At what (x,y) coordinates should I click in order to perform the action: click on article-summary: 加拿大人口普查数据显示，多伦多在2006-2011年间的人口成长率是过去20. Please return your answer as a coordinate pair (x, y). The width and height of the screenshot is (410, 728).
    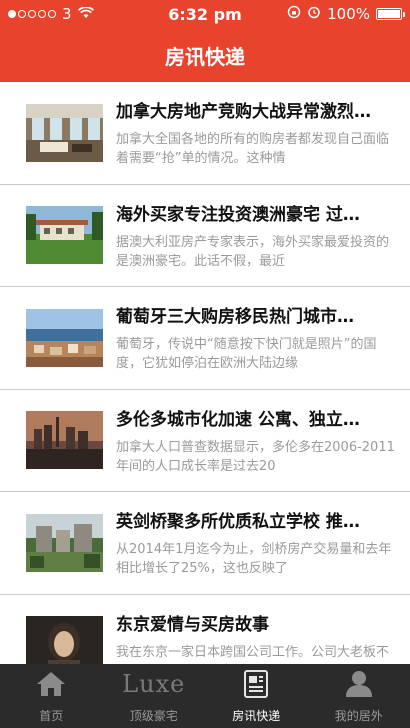
    Looking at the image, I should click on (255, 456).